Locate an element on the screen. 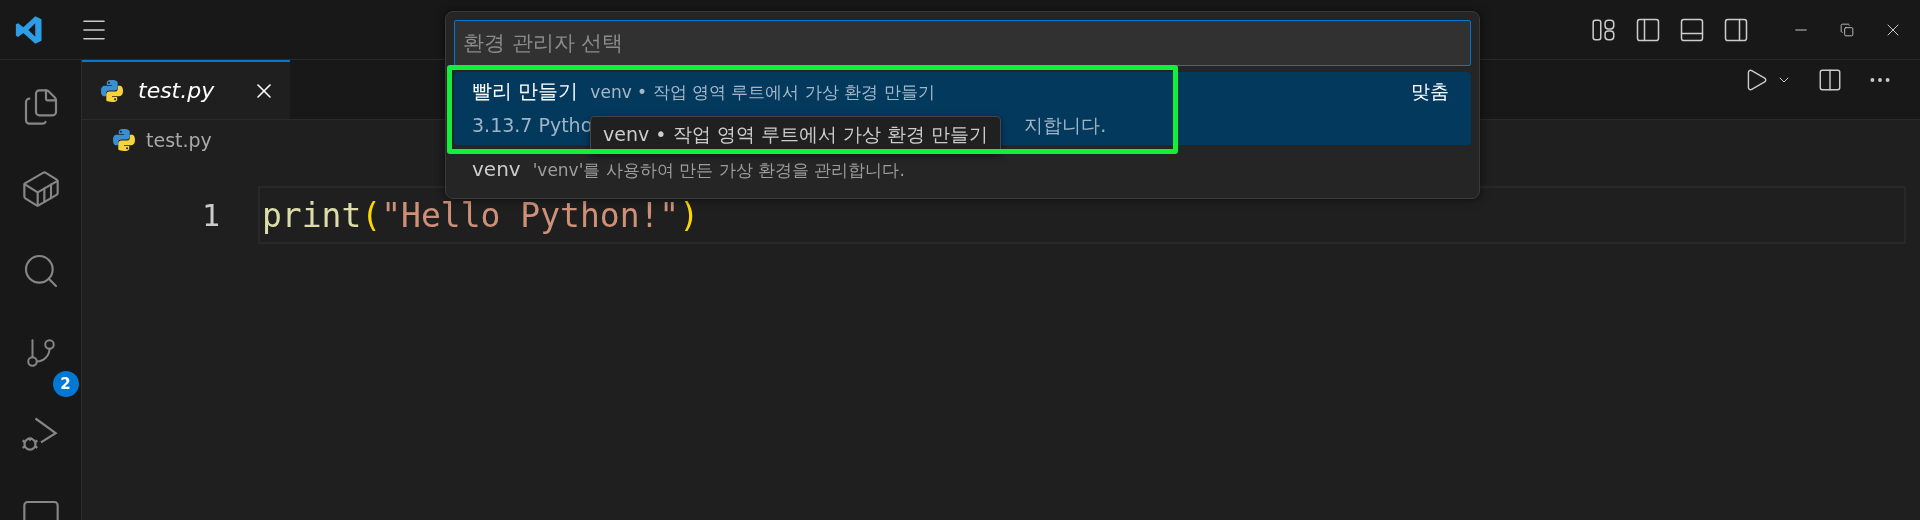  item-detail: 3.13.7 Pytho is located at coordinates (532, 125).